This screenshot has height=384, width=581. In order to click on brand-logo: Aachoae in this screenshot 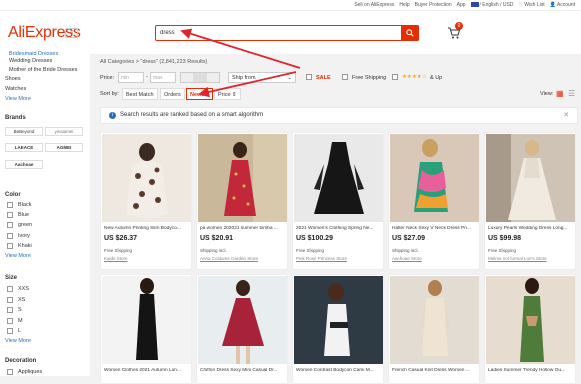, I will do `click(24, 164)`.